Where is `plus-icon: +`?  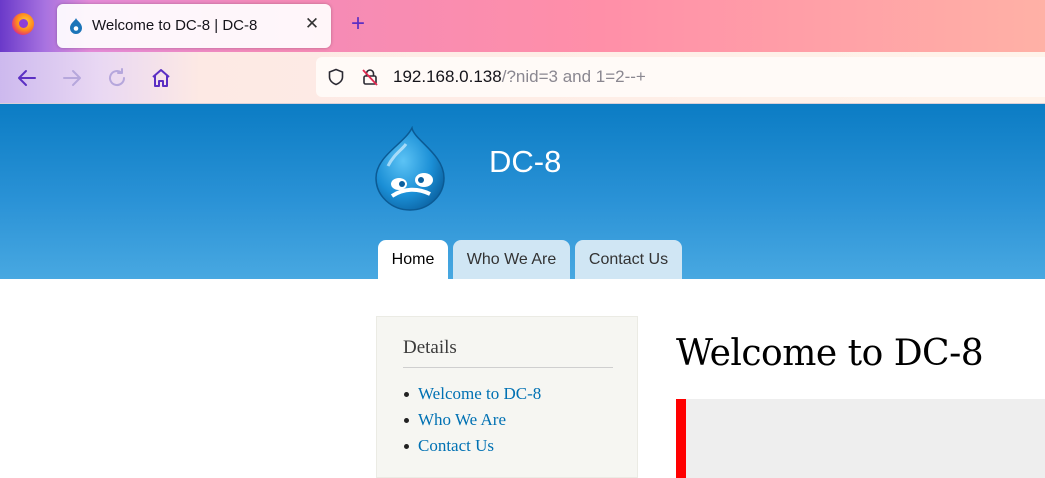
plus-icon: + is located at coordinates (358, 24).